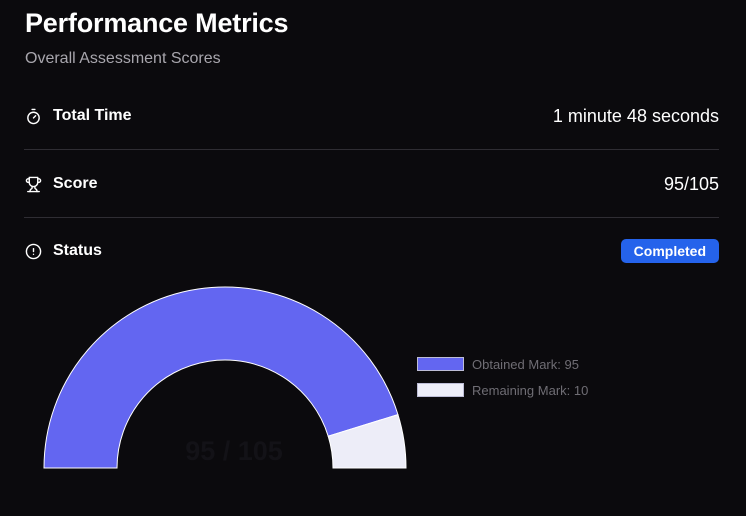 This screenshot has width=746, height=516. I want to click on trophy-icon, so click(33, 184).